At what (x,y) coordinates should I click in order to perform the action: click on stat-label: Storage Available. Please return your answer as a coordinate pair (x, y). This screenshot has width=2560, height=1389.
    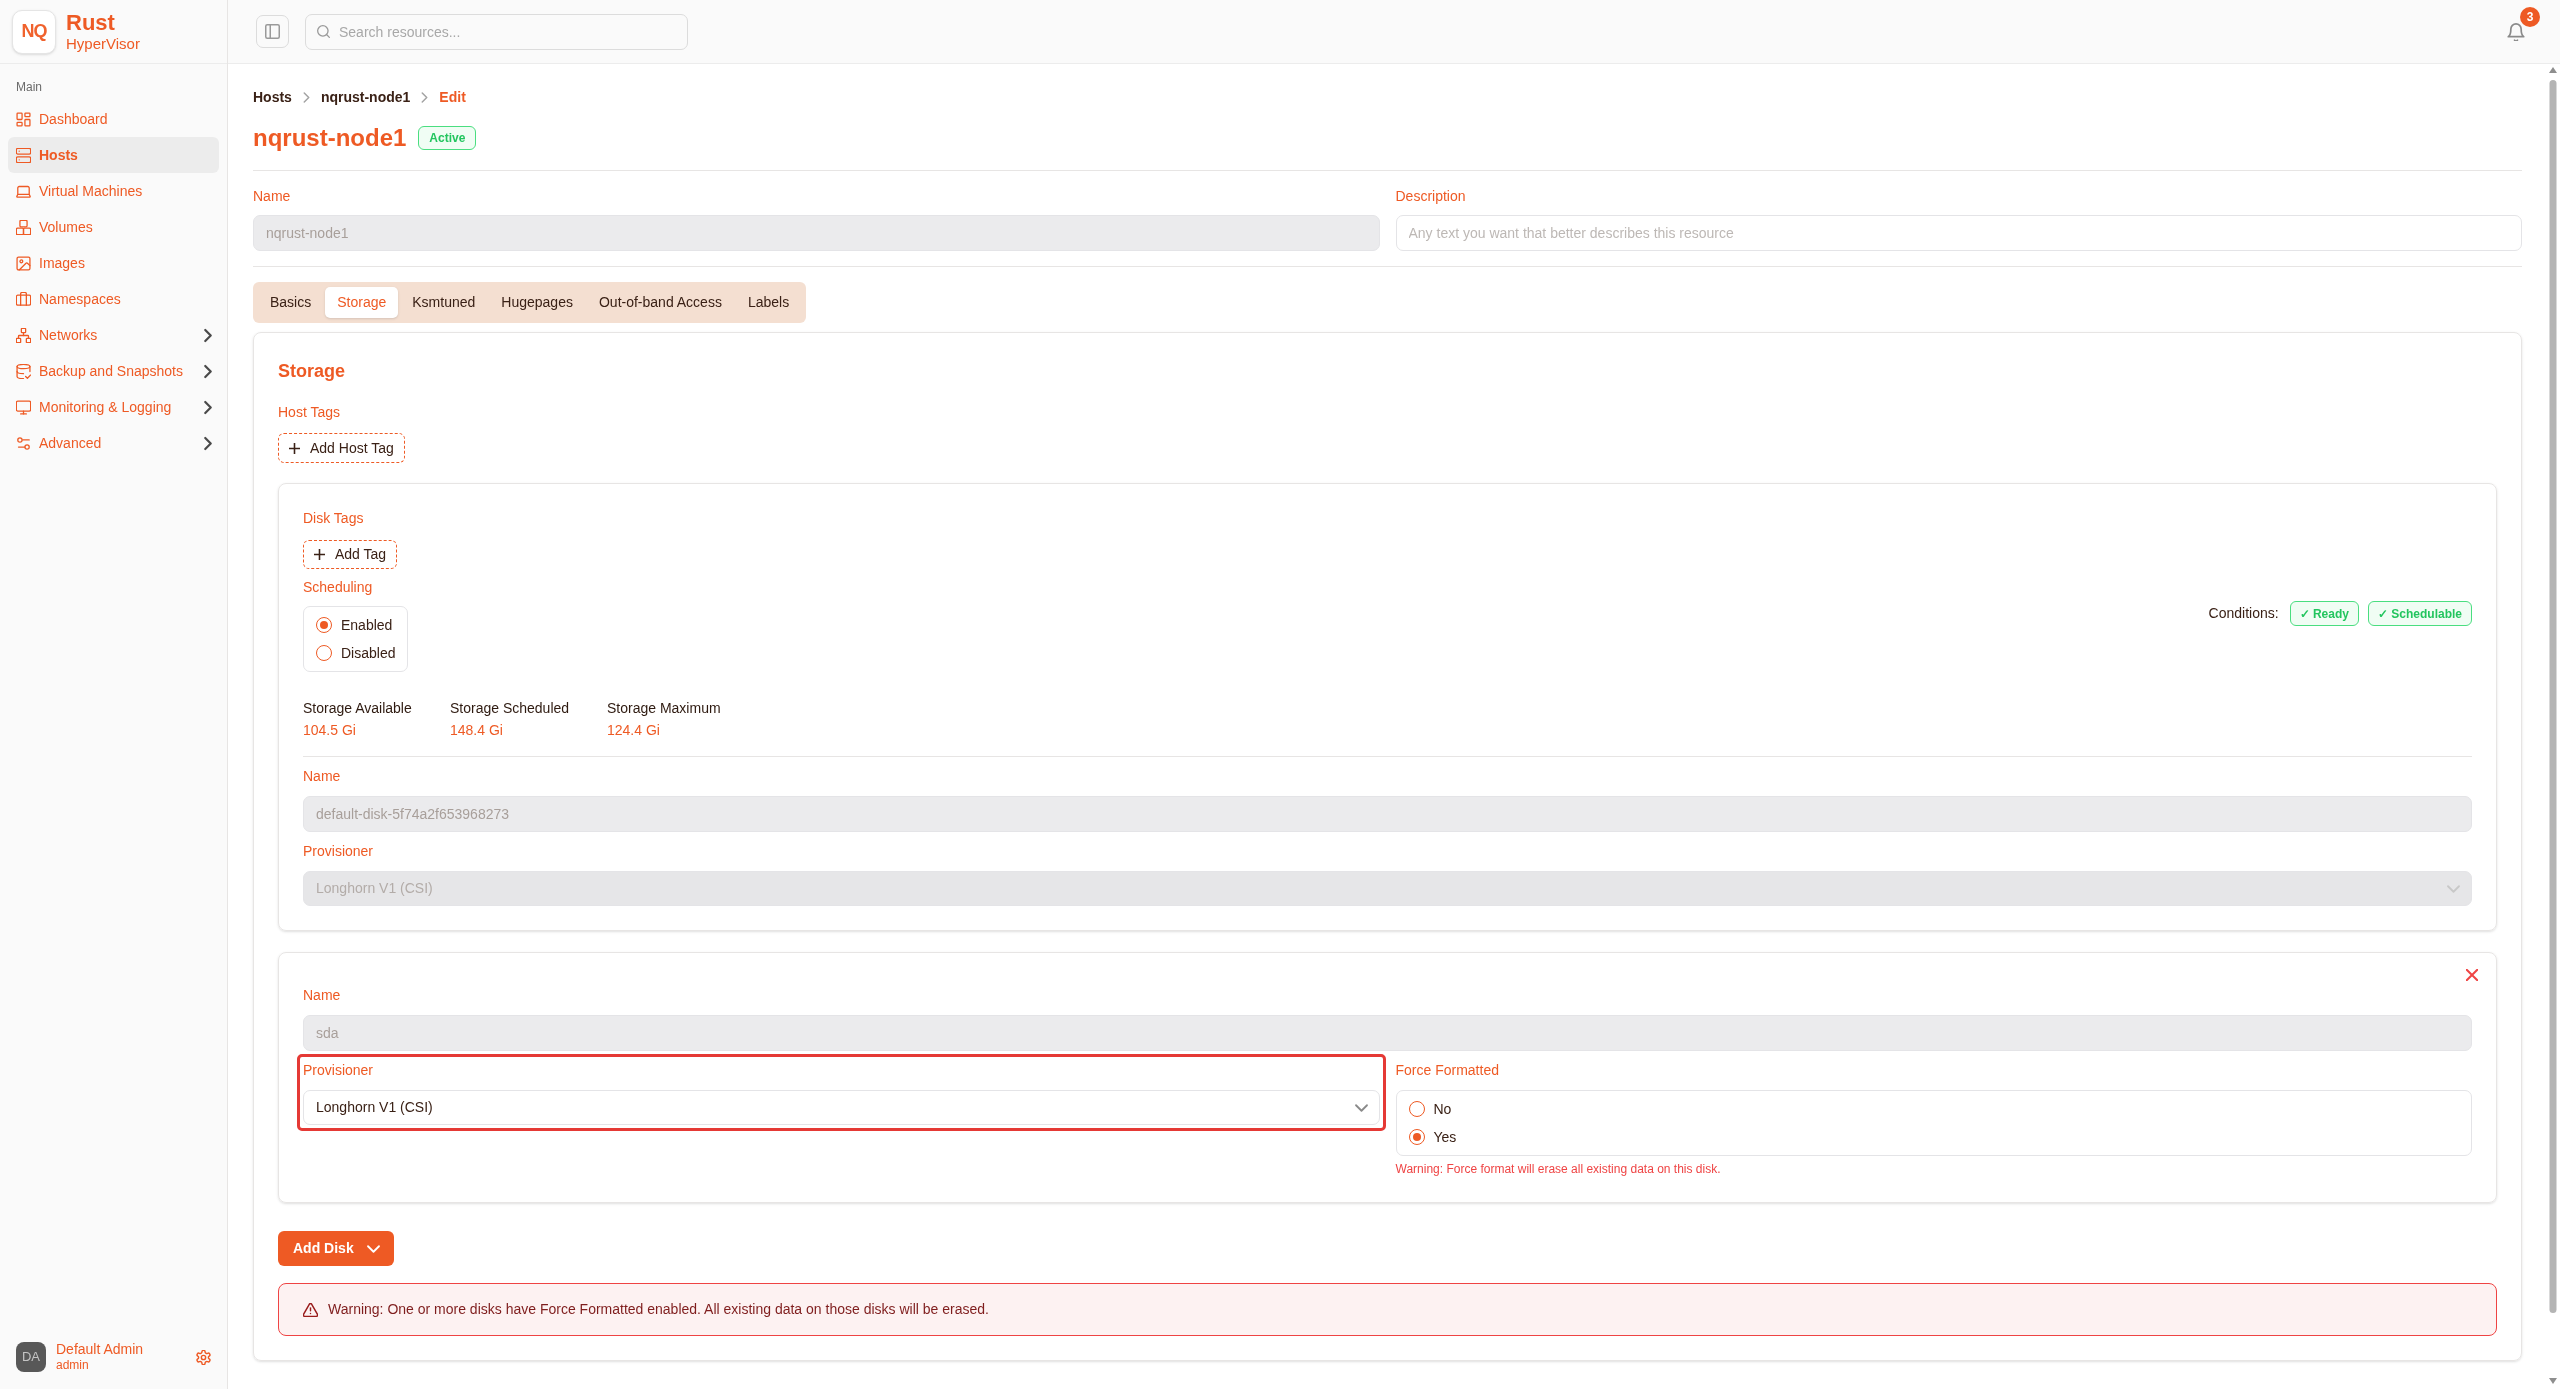
    Looking at the image, I should click on (357, 708).